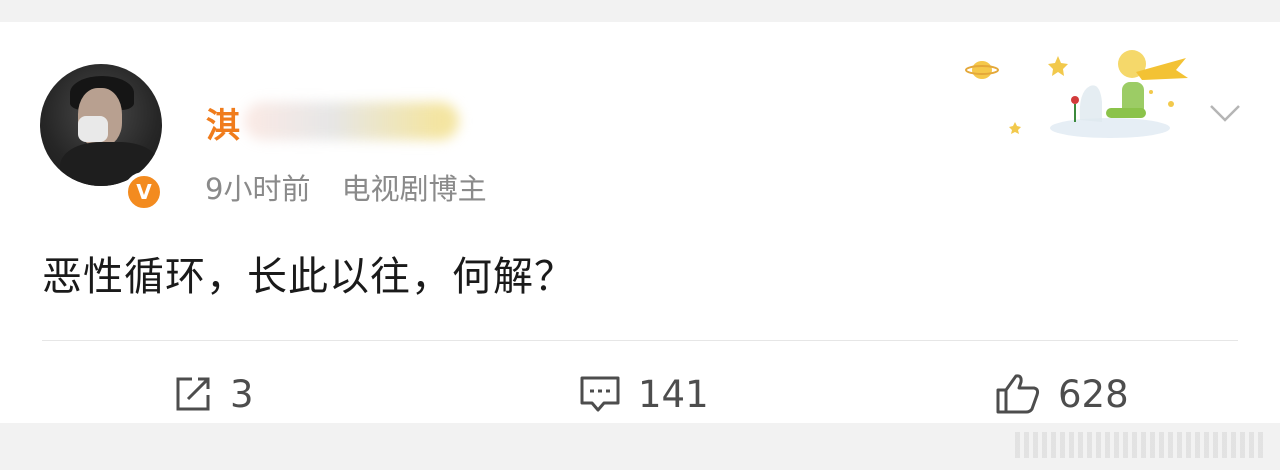 The image size is (1280, 470). What do you see at coordinates (1018, 394) in the screenshot?
I see `like-icon` at bounding box center [1018, 394].